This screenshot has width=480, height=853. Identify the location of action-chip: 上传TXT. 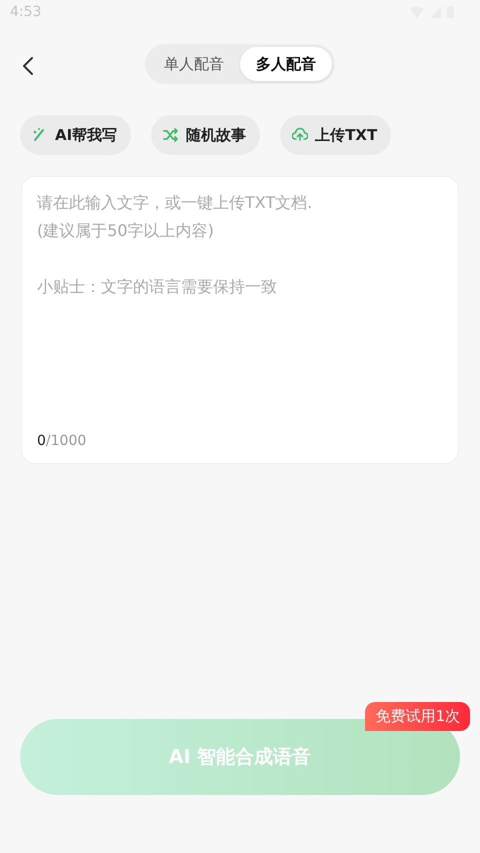
(336, 135).